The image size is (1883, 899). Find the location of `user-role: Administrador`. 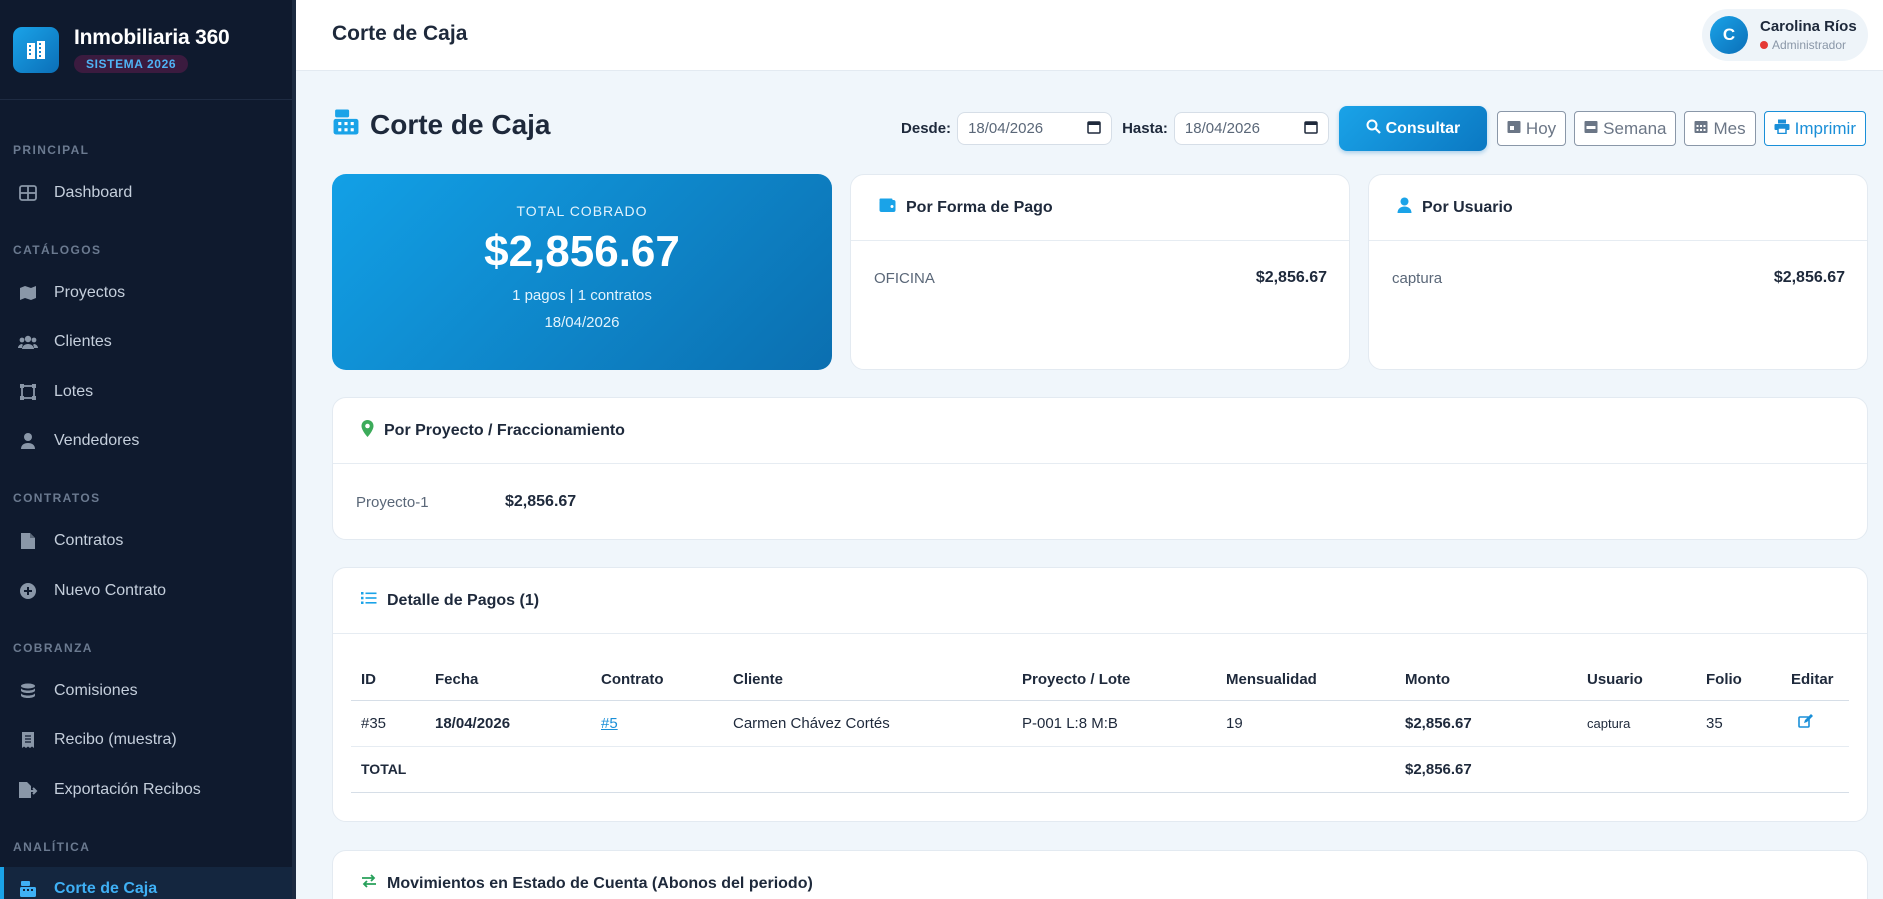

user-role: Administrador is located at coordinates (1808, 45).